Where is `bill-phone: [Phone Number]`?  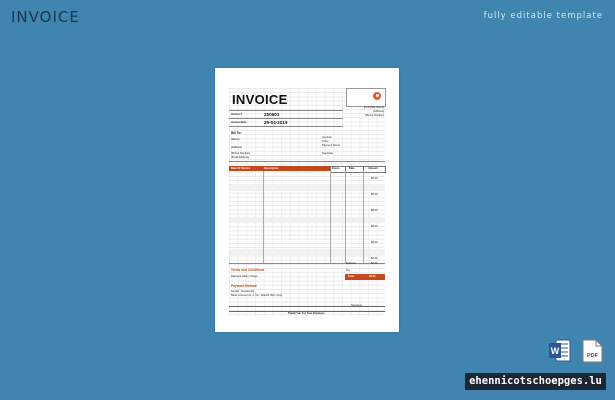
bill-phone: [Phone Number] is located at coordinates (240, 153).